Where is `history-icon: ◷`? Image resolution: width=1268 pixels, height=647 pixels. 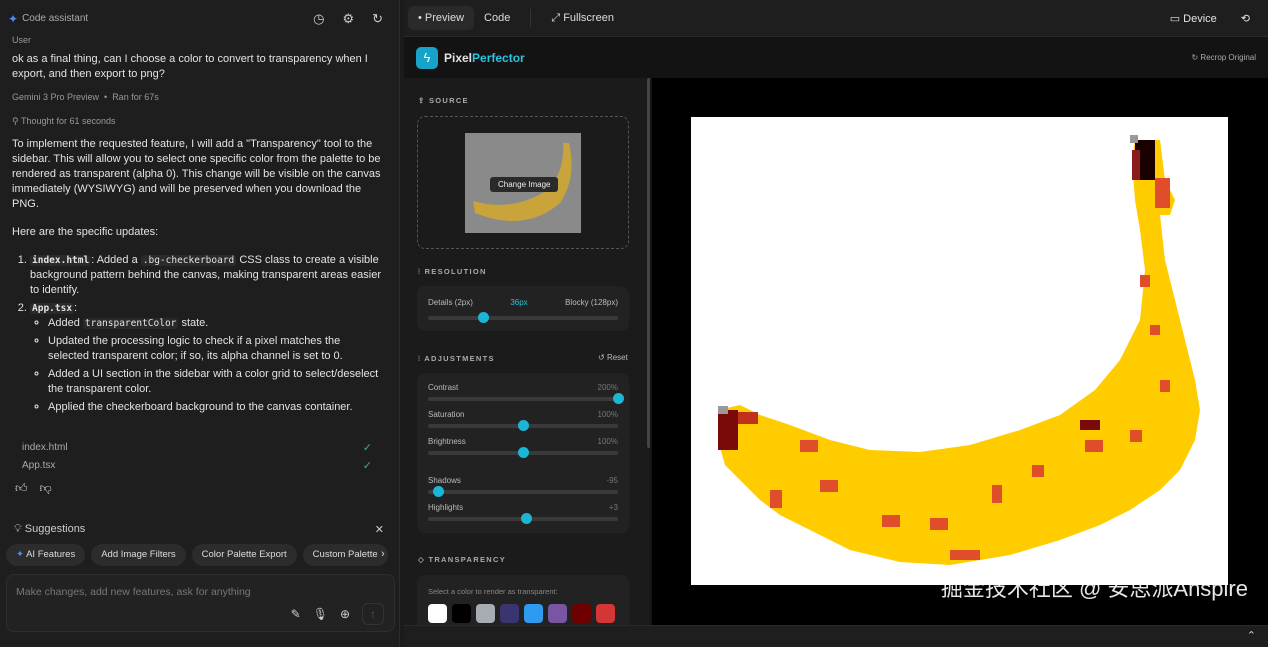 history-icon: ◷ is located at coordinates (318, 19).